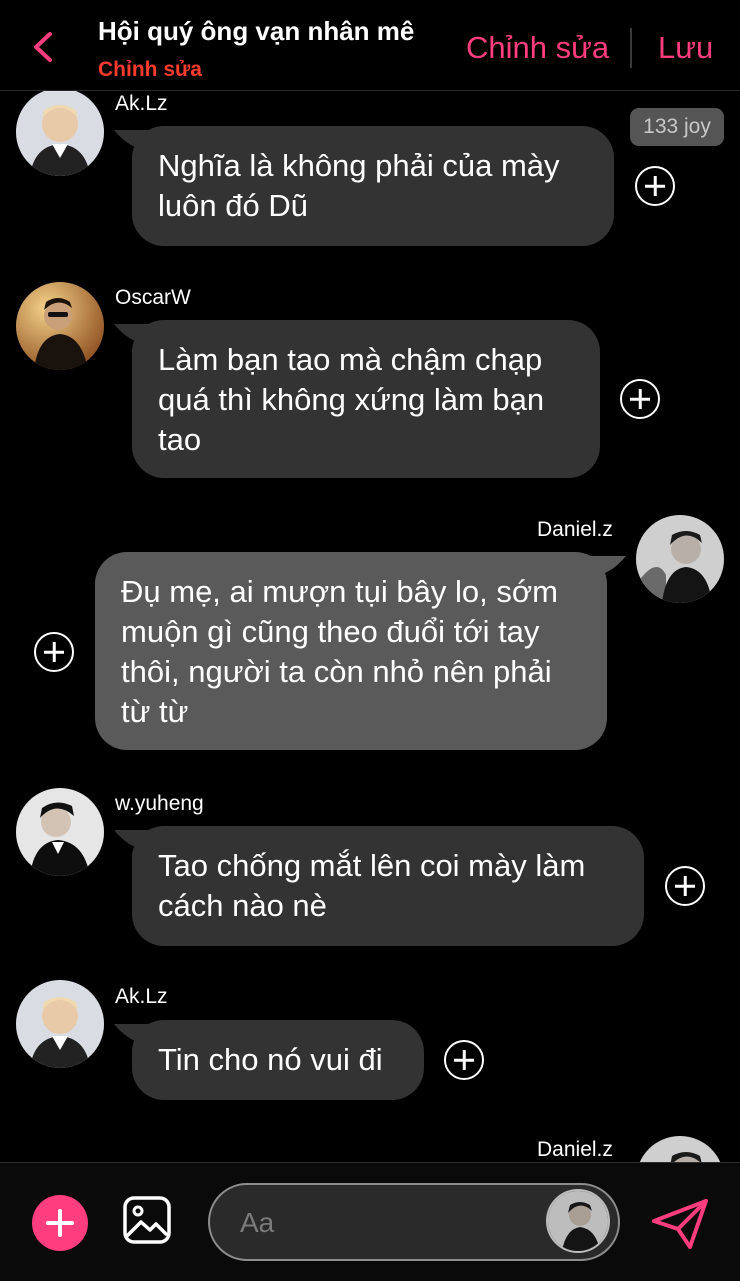  I want to click on image-gallery-icon, so click(147, 1220).